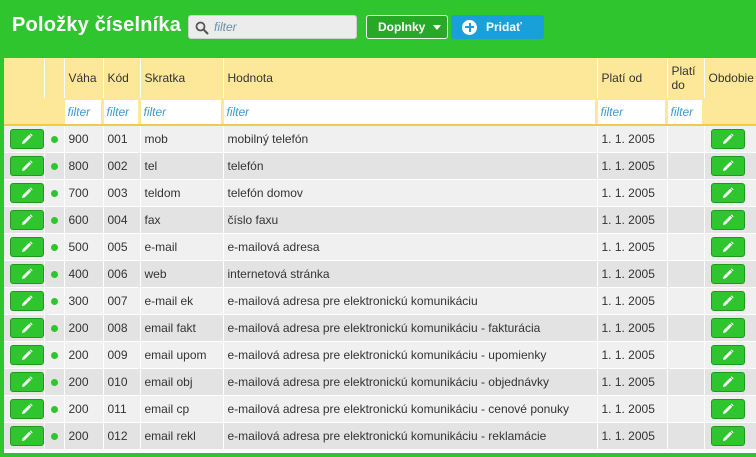  I want to click on col-header-kod: Kód, so click(122, 78).